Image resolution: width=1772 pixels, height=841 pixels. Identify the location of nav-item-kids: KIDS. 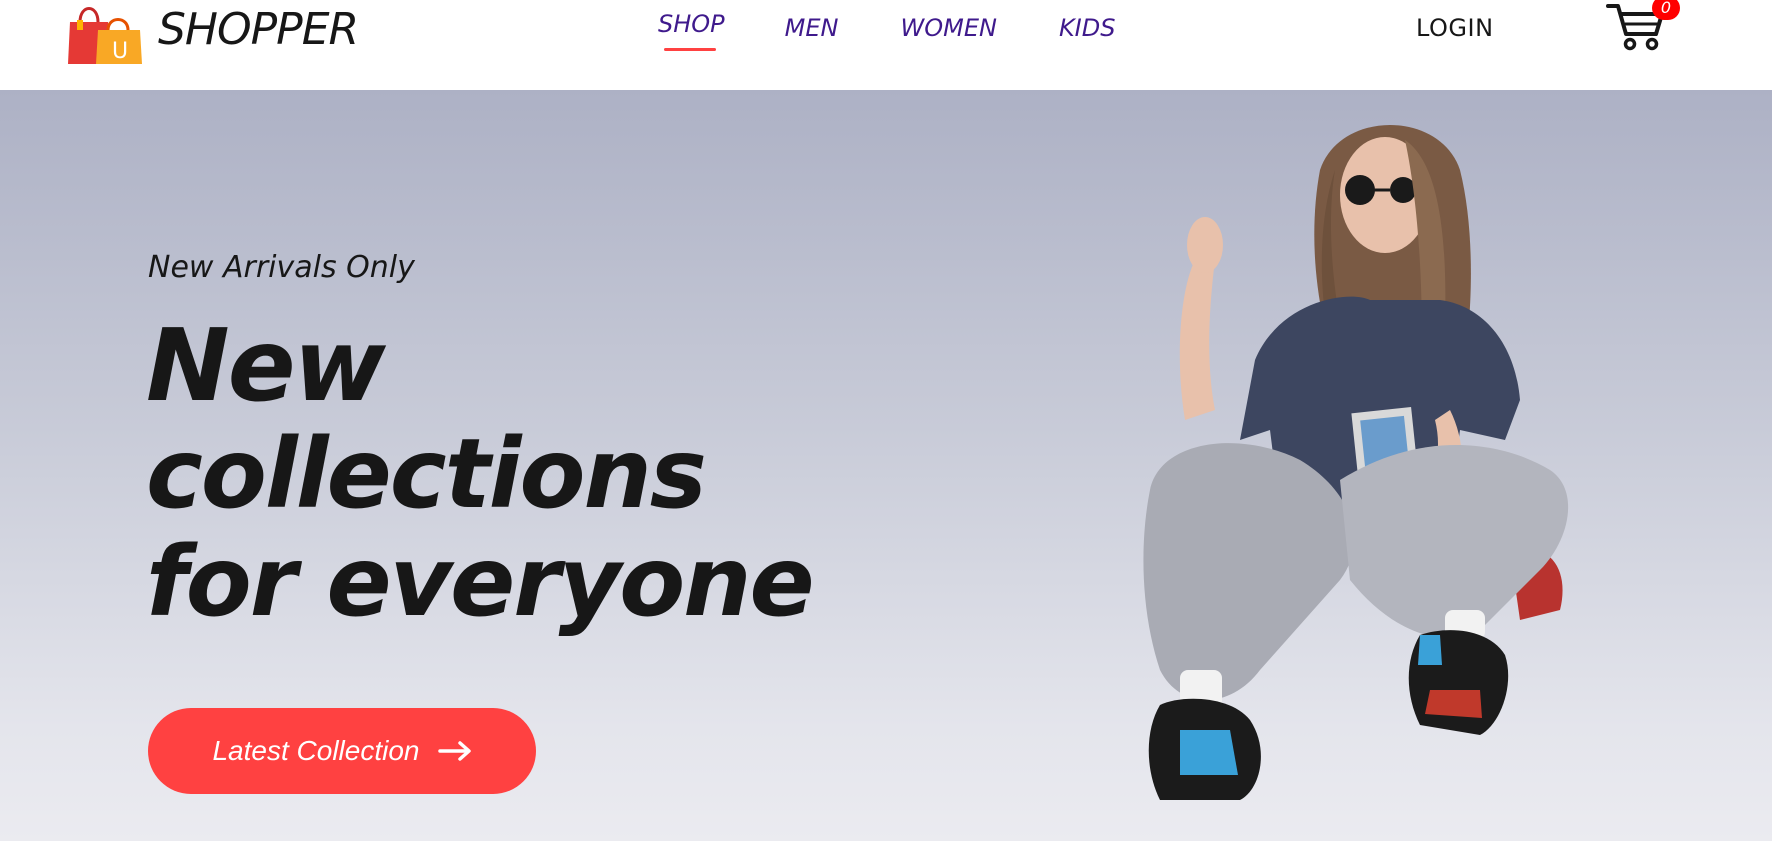
(1087, 28).